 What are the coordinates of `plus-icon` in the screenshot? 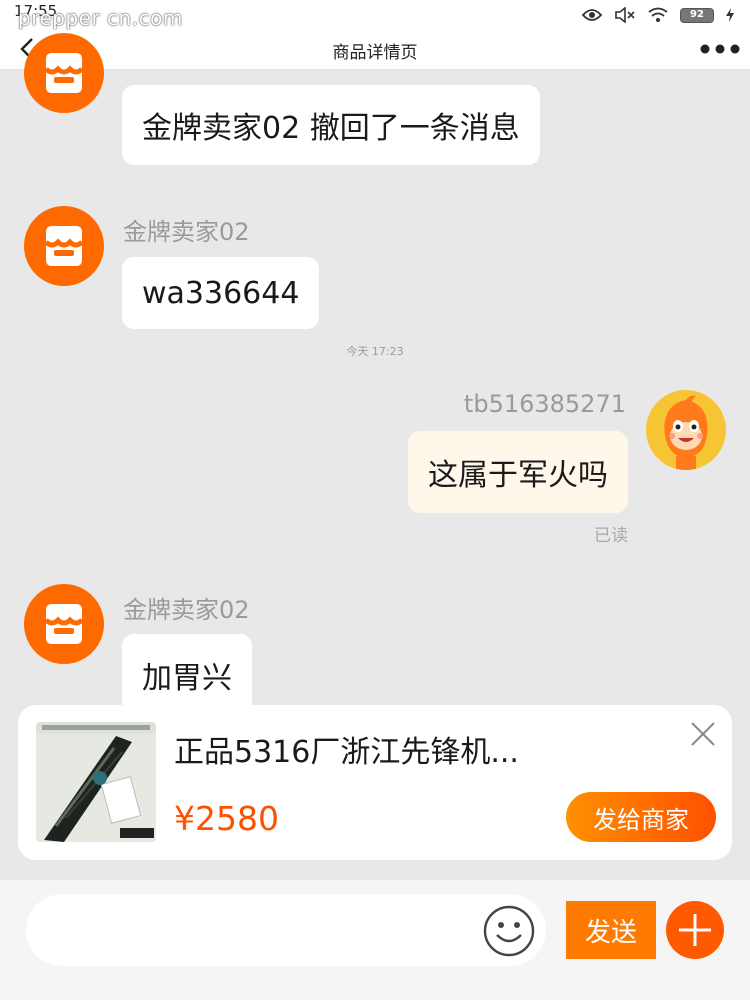 It's located at (695, 930).